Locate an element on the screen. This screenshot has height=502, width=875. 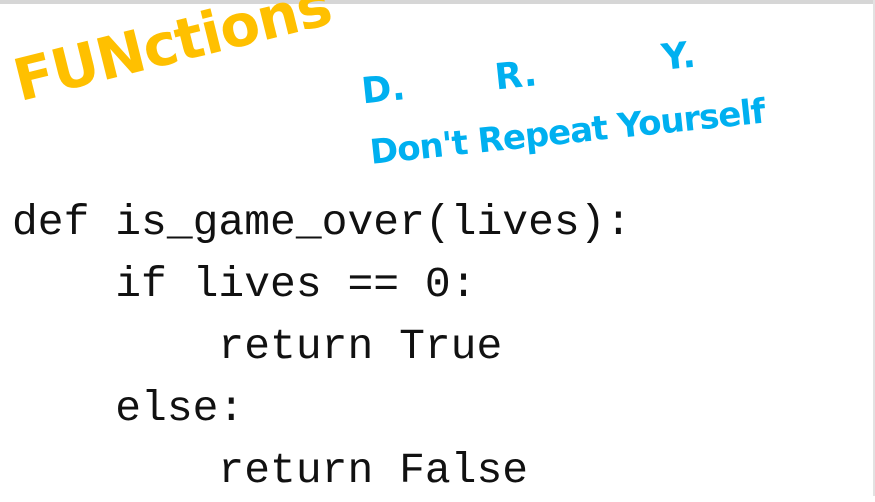
slide-top-border is located at coordinates (437, 2).